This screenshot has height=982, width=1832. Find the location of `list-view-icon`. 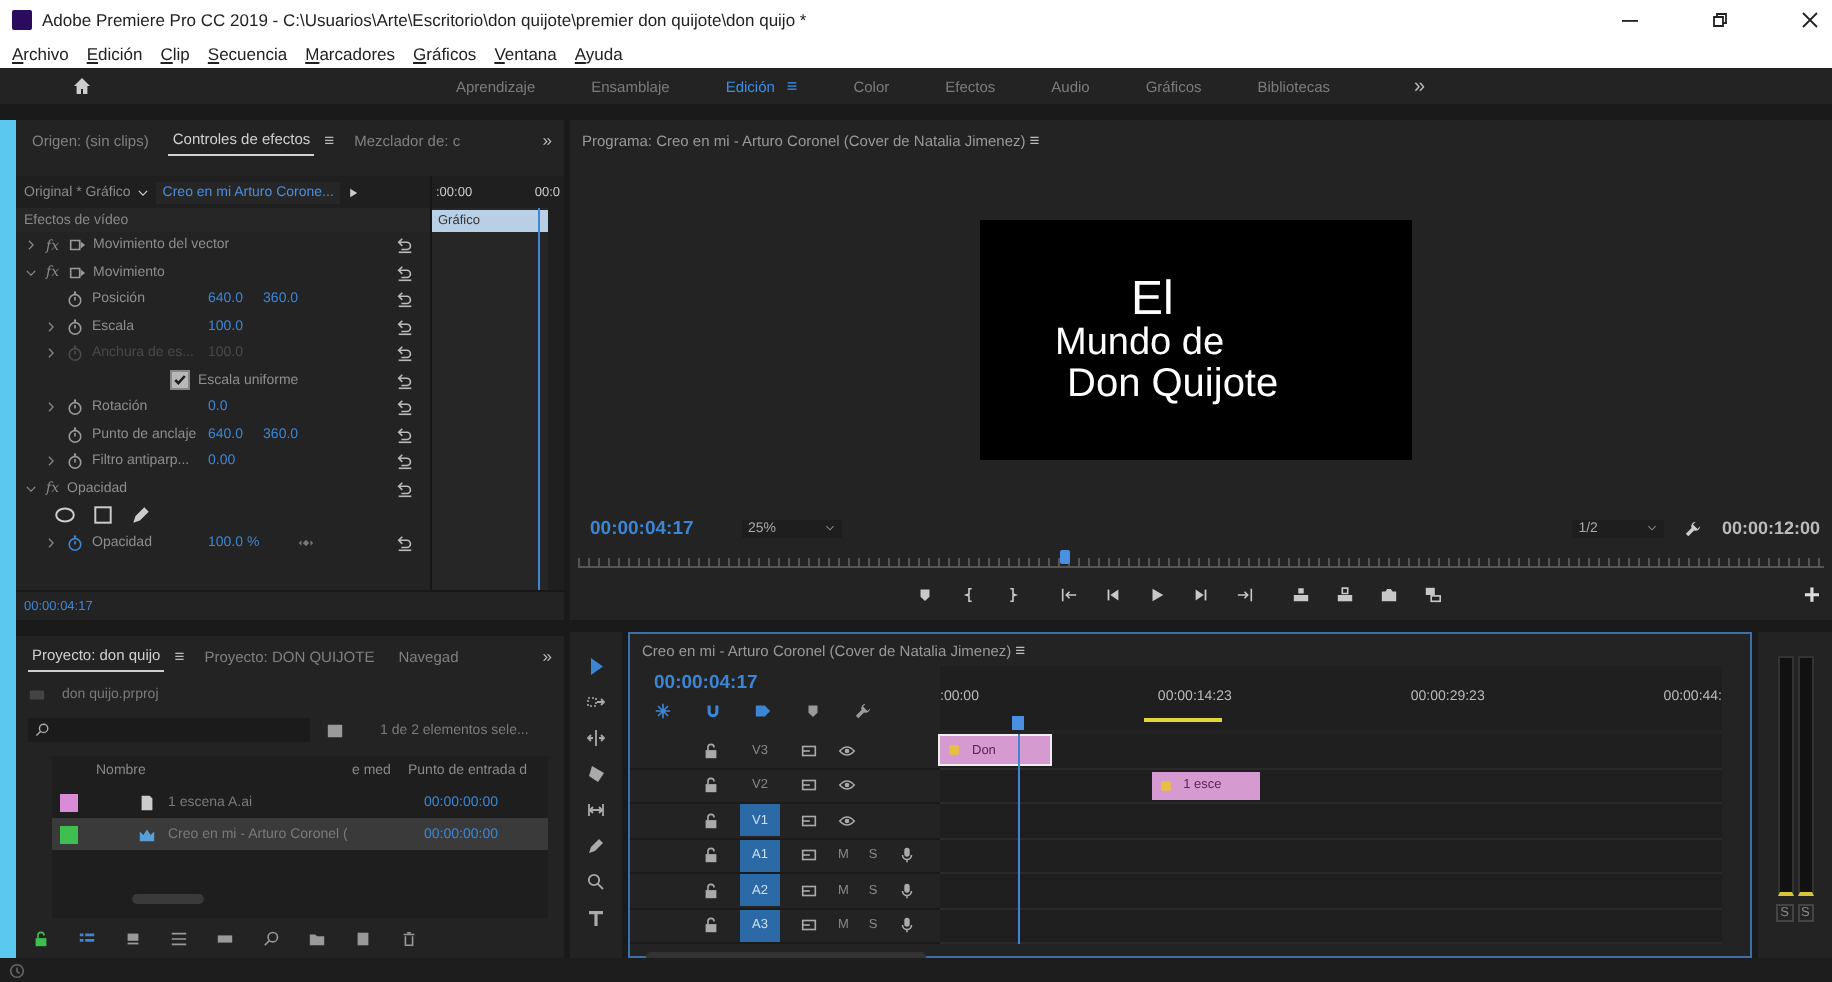

list-view-icon is located at coordinates (87, 938).